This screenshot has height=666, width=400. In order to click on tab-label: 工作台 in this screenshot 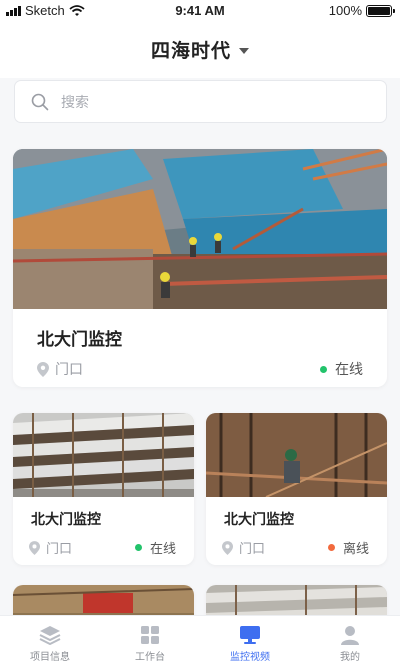, I will do `click(150, 657)`.